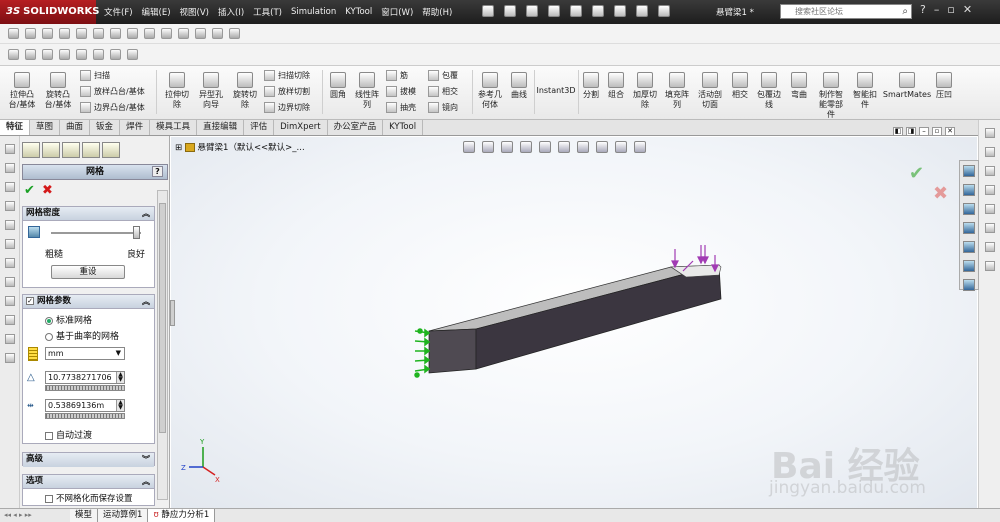 This screenshot has height=522, width=1000. Describe the element at coordinates (45, 127) in the screenshot. I see `tab-sketch: 草图` at that location.